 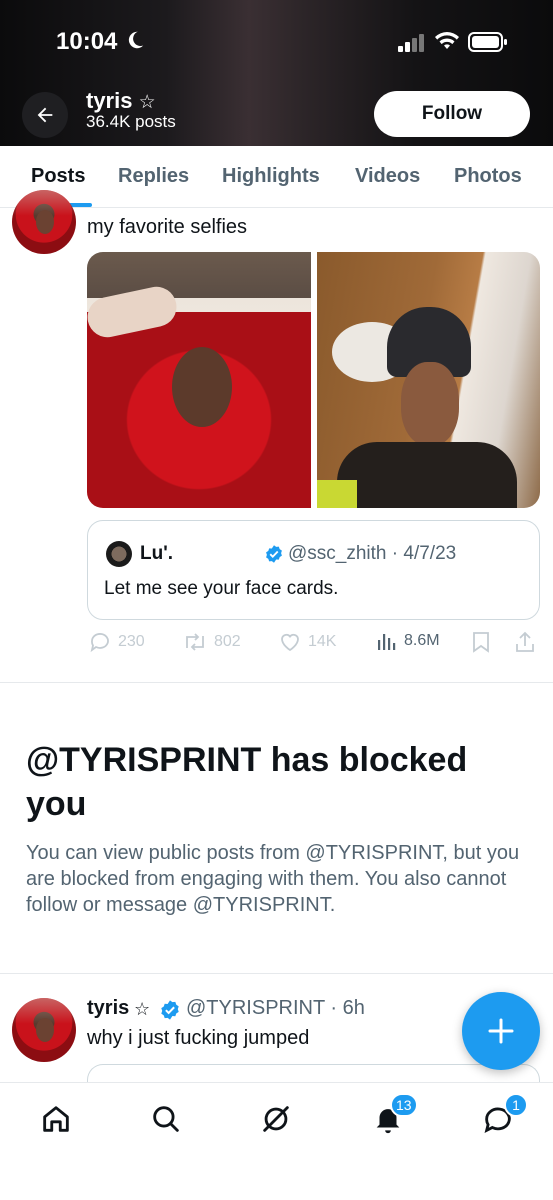 What do you see at coordinates (387, 176) in the screenshot?
I see `tab-videos: Videos` at bounding box center [387, 176].